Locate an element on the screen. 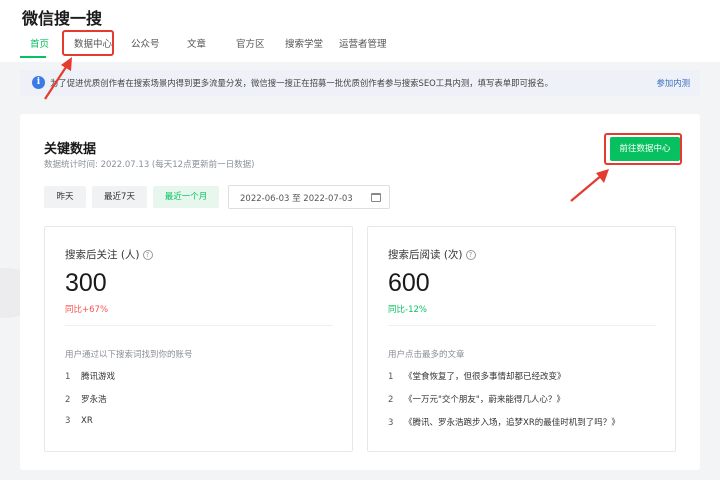 This screenshot has height=480, width=720. stat-change: 同比-12% is located at coordinates (407, 310).